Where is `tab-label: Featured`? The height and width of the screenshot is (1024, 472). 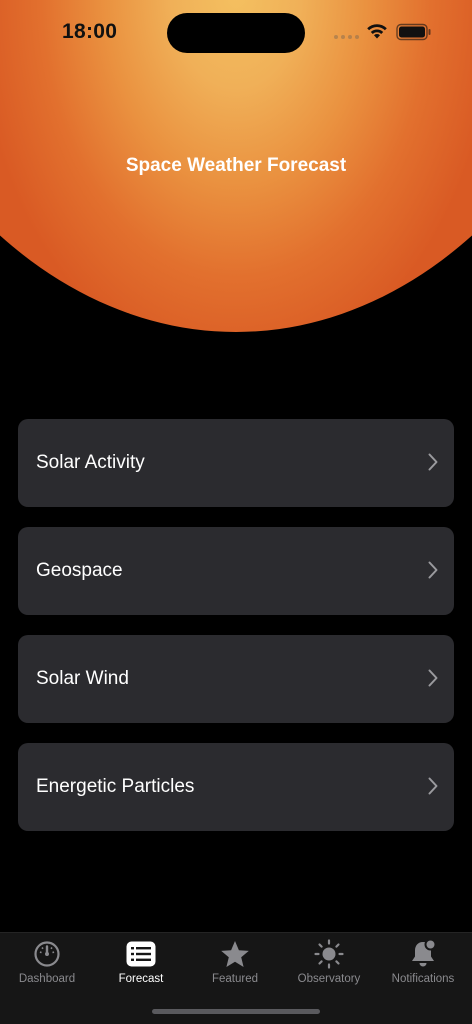
tab-label: Featured is located at coordinates (235, 979).